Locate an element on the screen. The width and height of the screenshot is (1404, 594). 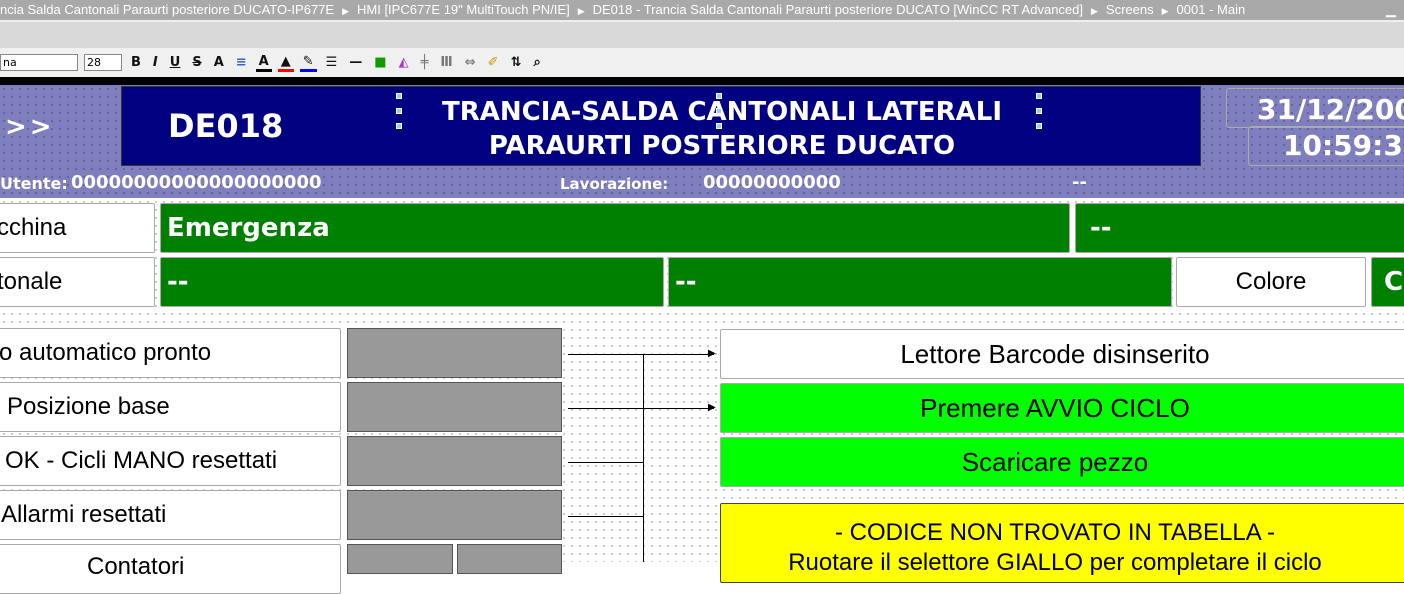
user-label: Utente: is located at coordinates (34, 183).